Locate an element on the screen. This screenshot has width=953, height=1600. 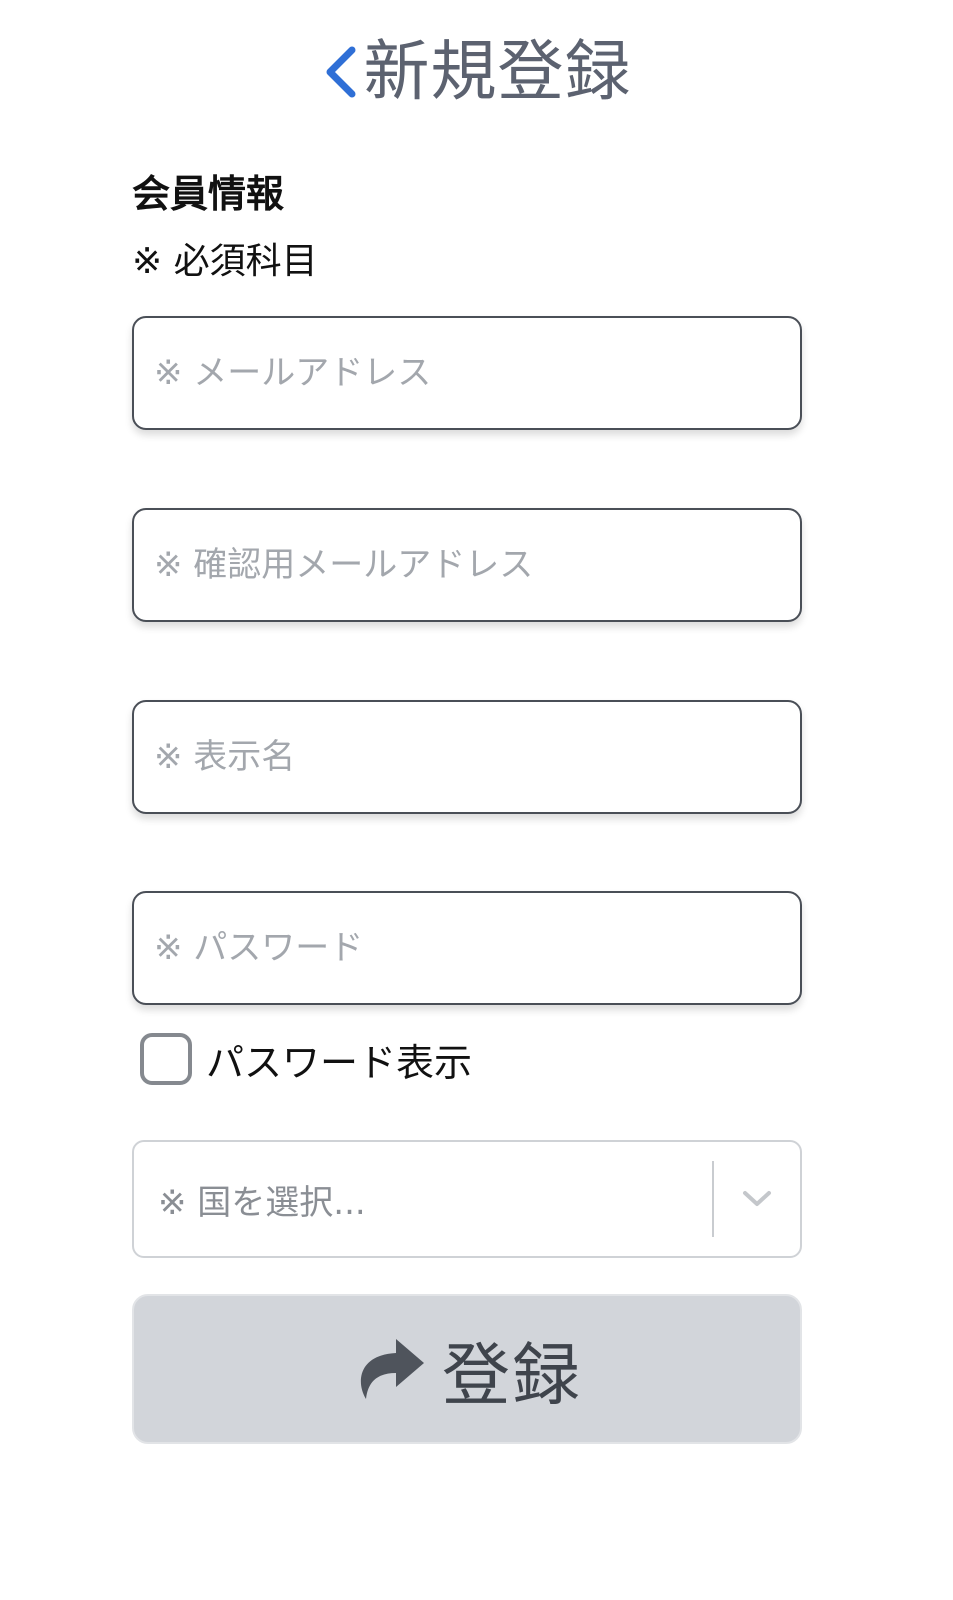
display-name-field is located at coordinates (467, 757).